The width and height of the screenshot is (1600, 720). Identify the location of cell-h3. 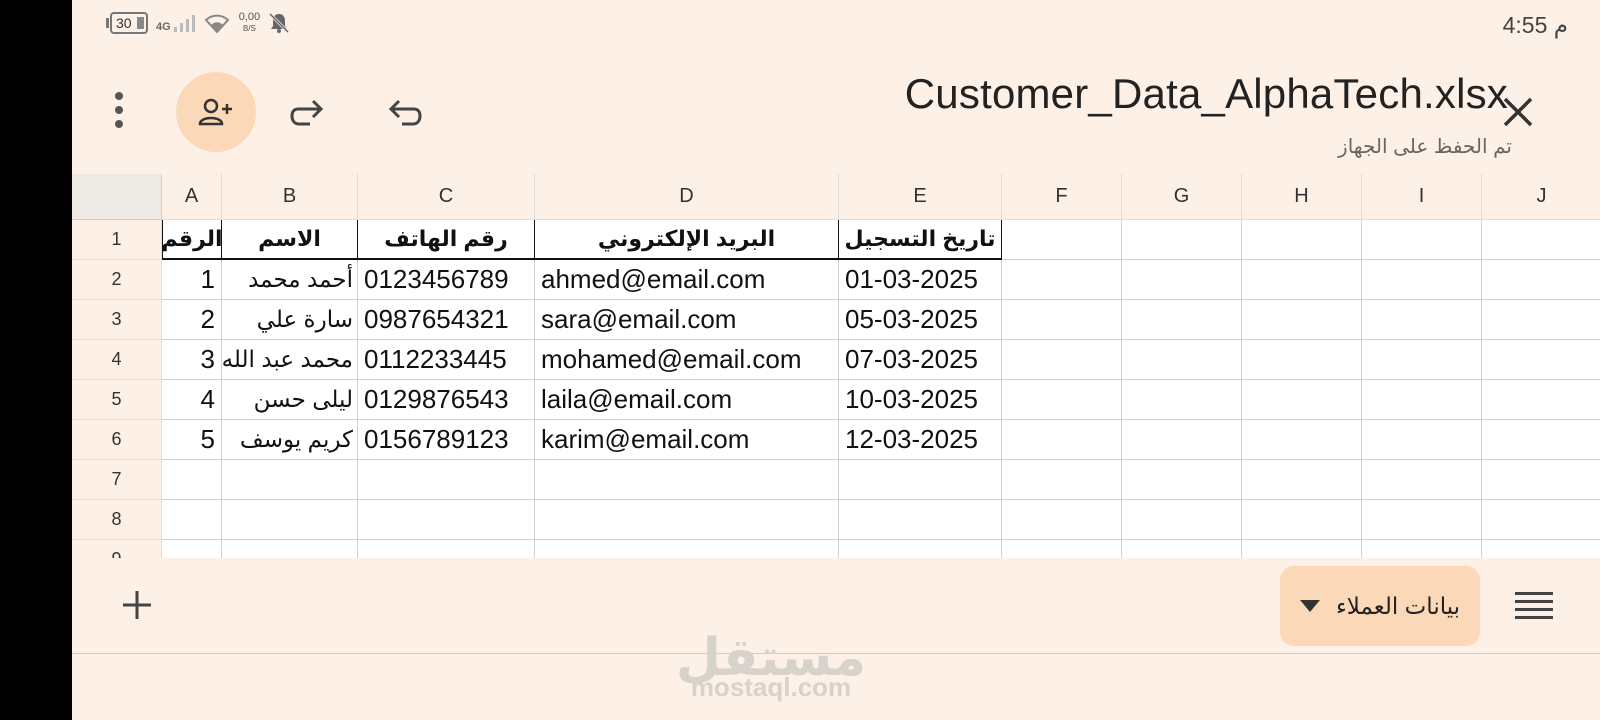
(1302, 320).